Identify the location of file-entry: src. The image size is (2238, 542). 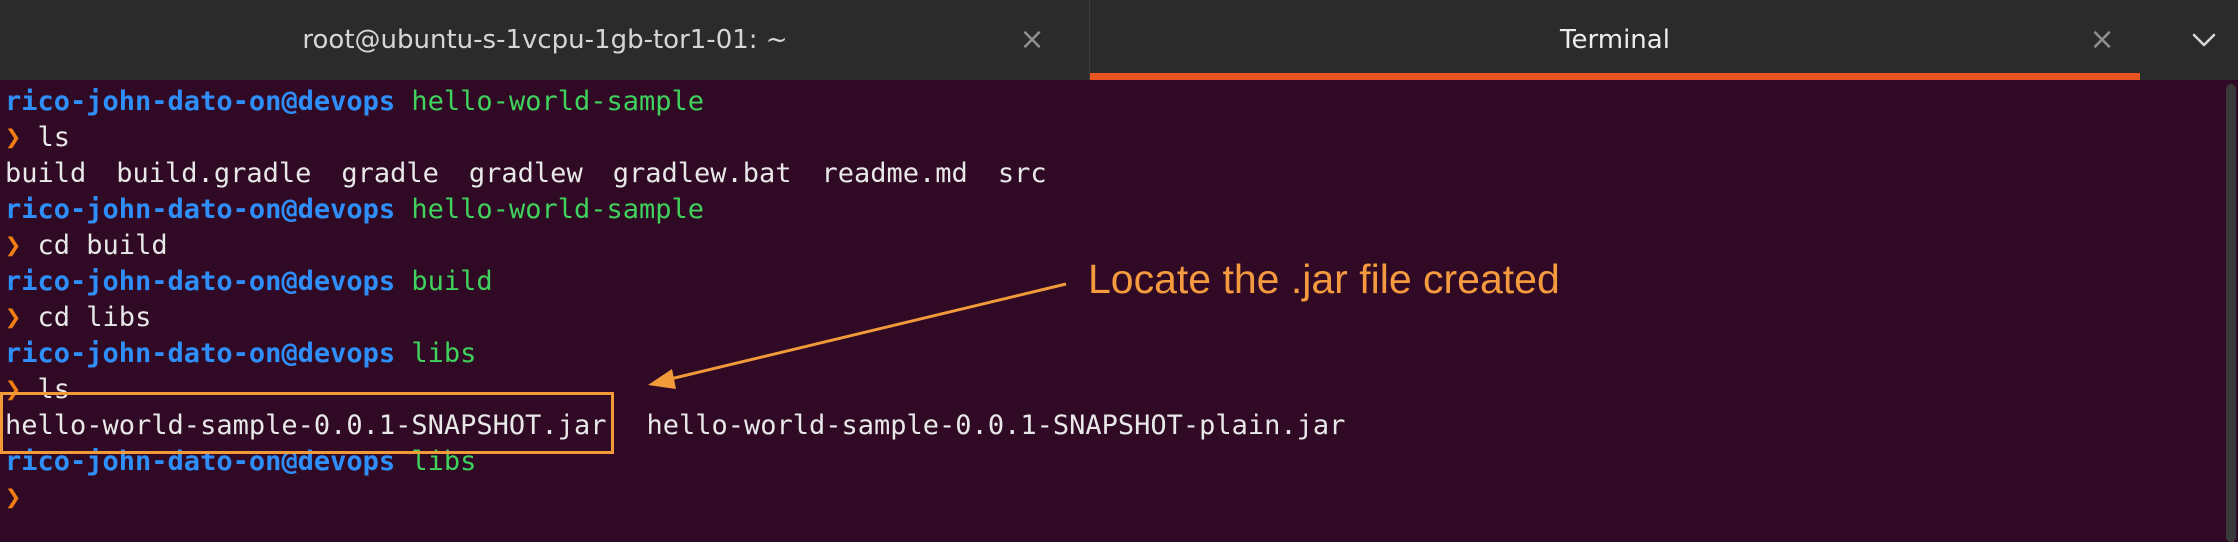
(1022, 173).